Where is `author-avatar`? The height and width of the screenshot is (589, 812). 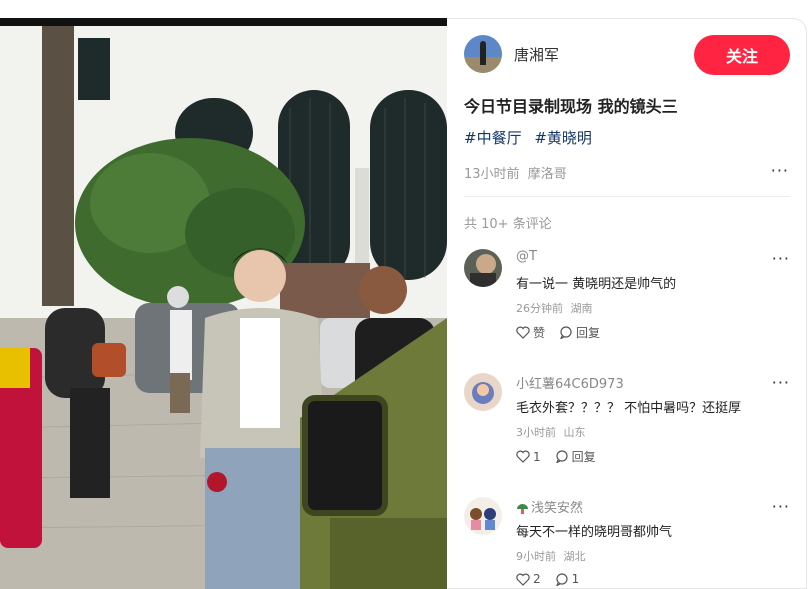
author-avatar is located at coordinates (483, 54).